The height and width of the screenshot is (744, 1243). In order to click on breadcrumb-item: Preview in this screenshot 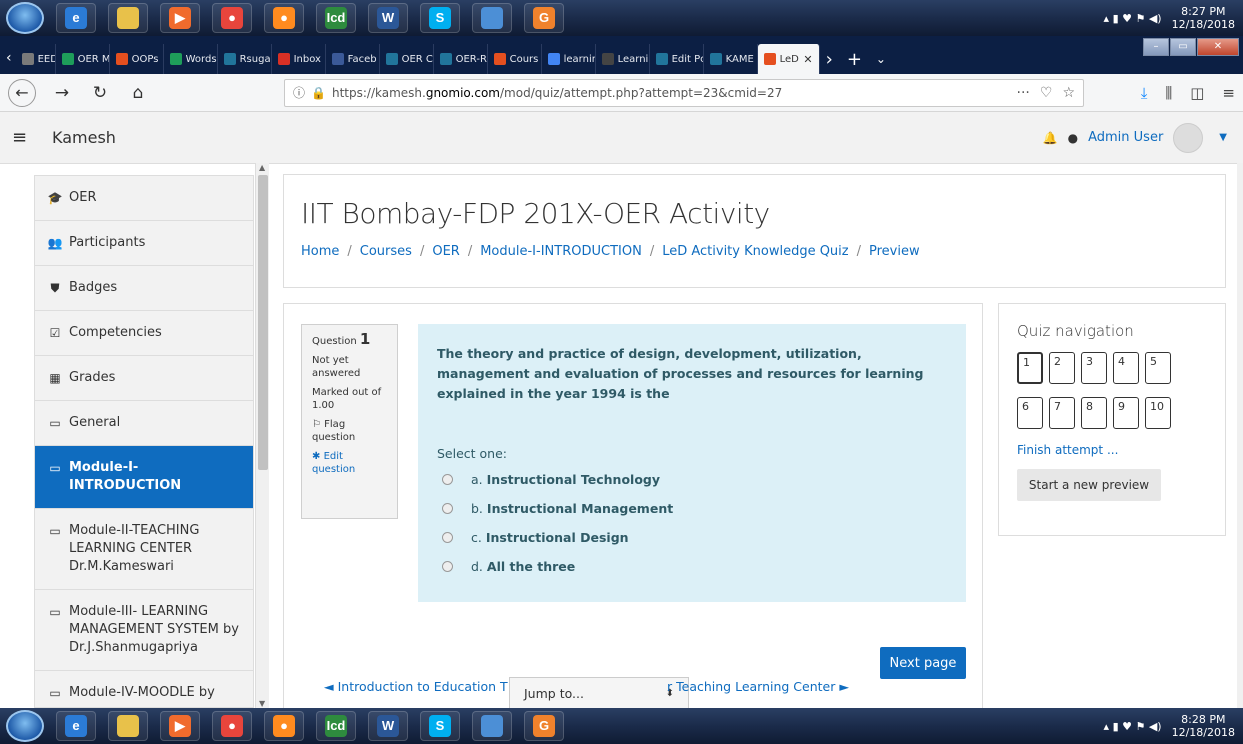, I will do `click(894, 251)`.